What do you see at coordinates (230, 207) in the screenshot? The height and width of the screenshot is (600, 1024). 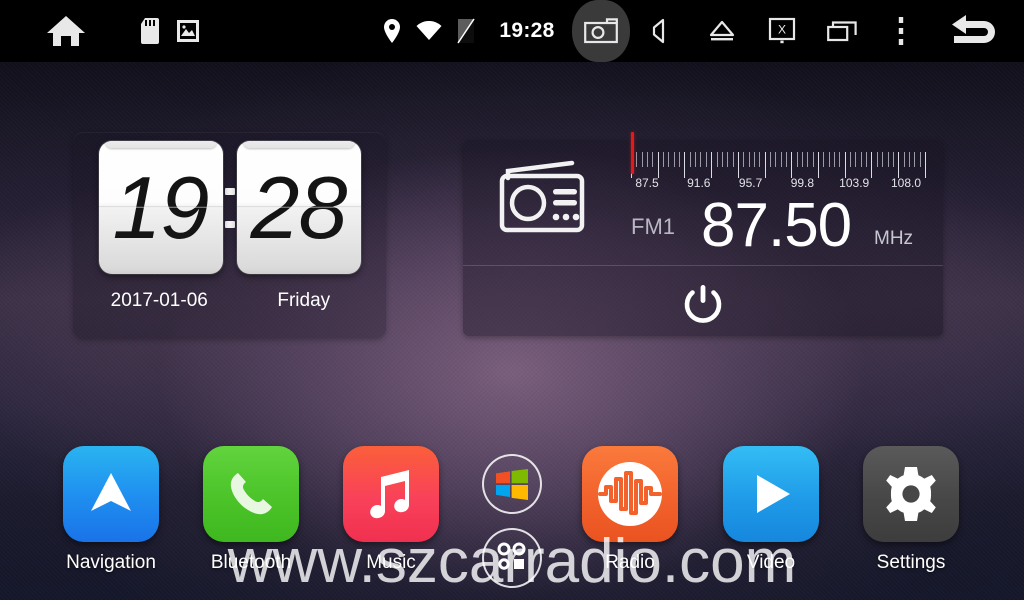 I see `clock-colon` at bounding box center [230, 207].